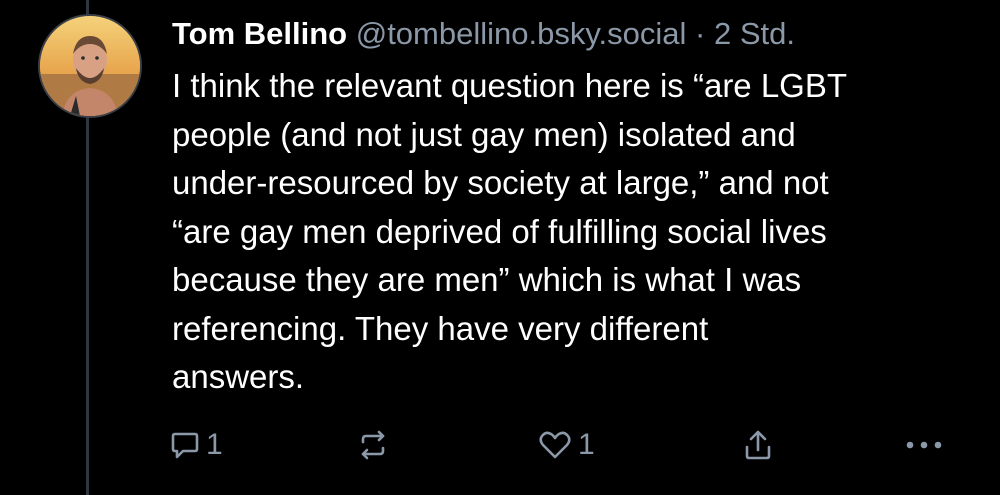 Image resolution: width=1000 pixels, height=495 pixels. I want to click on reply-count: 1, so click(214, 444).